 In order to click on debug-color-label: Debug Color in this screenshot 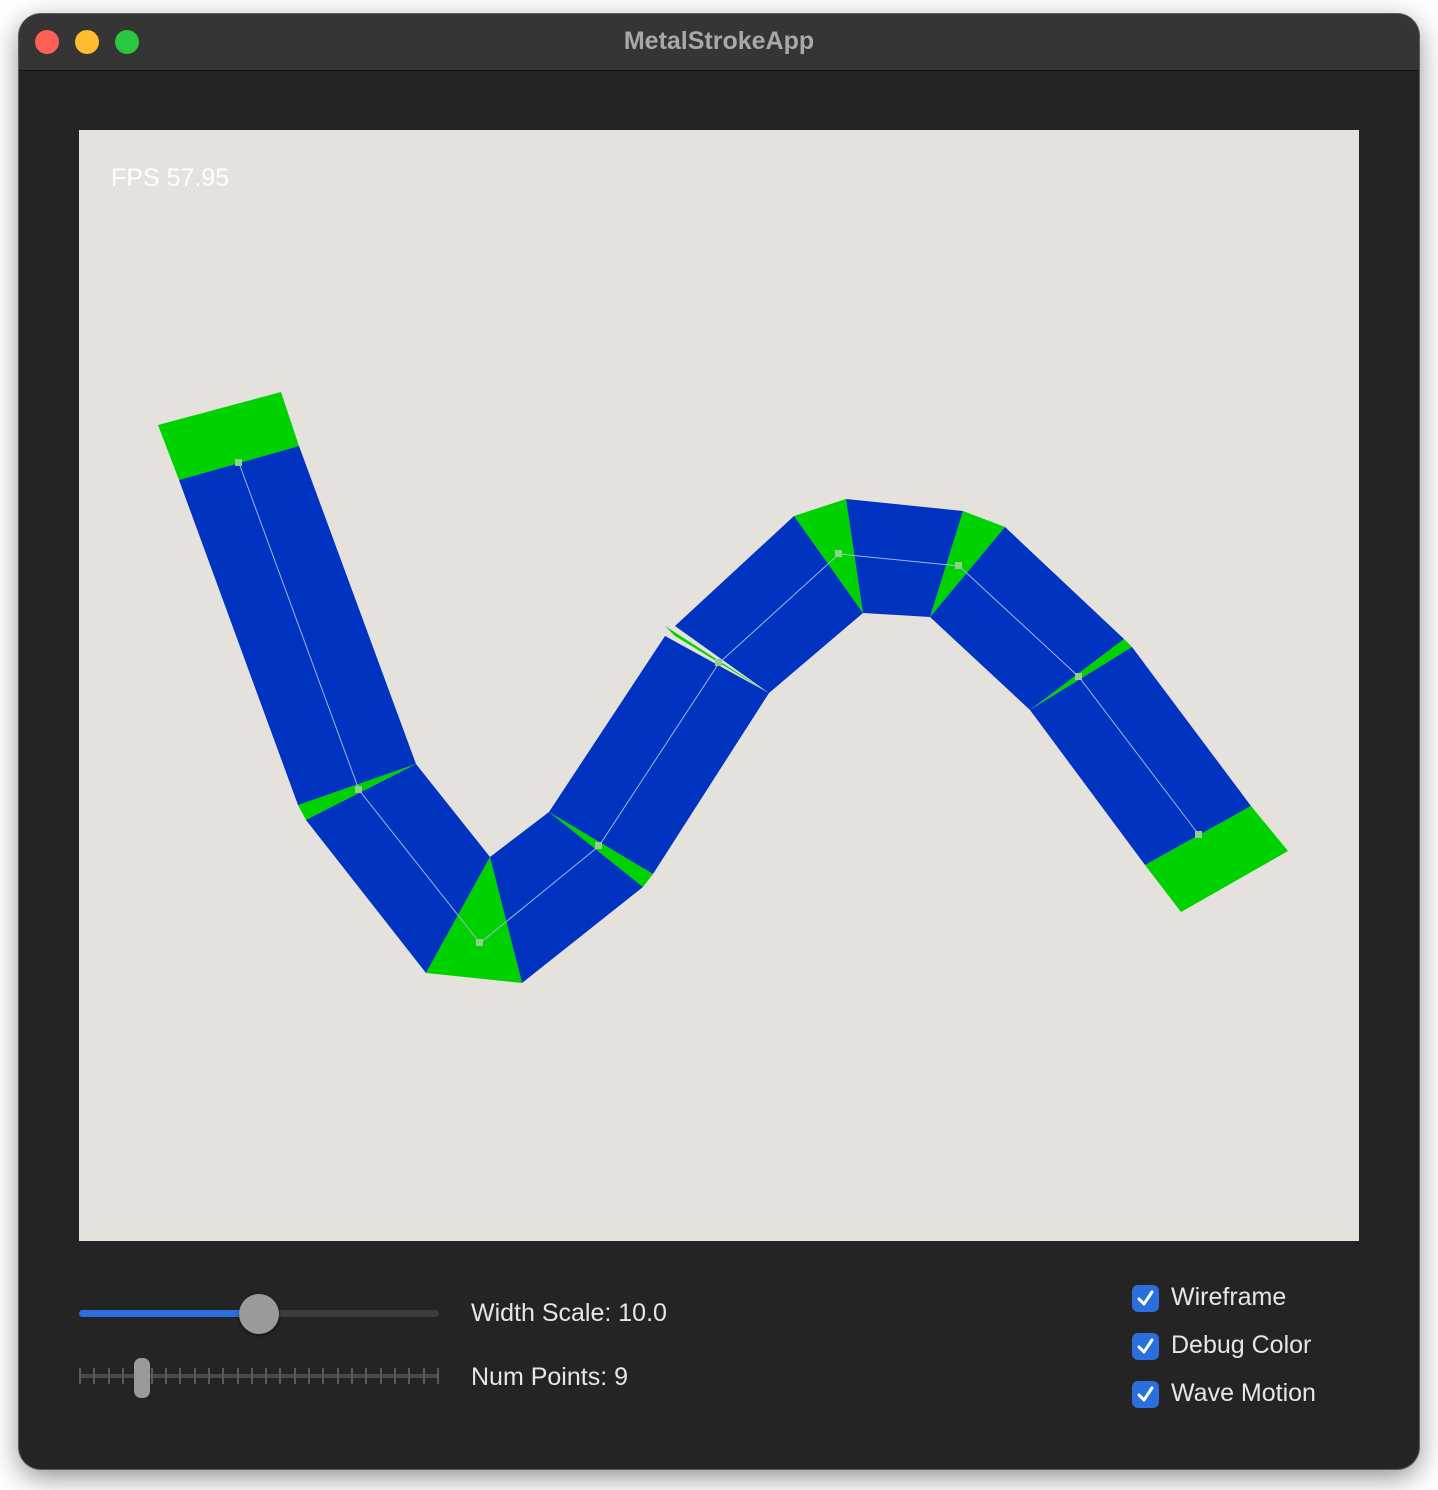, I will do `click(1241, 1345)`.